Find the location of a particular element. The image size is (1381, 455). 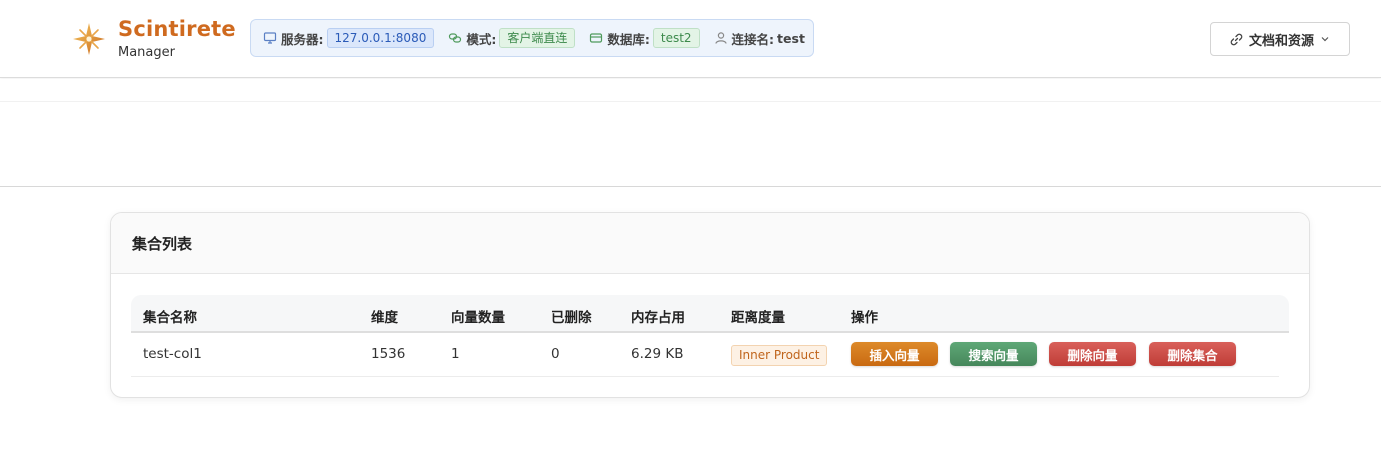

insert-vectors-button: 插入向量 is located at coordinates (894, 354).